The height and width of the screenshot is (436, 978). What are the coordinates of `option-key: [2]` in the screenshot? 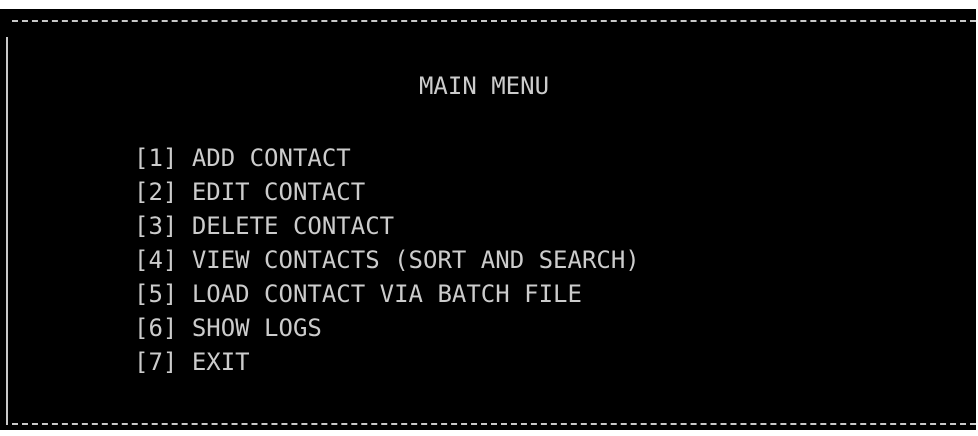 It's located at (156, 192).